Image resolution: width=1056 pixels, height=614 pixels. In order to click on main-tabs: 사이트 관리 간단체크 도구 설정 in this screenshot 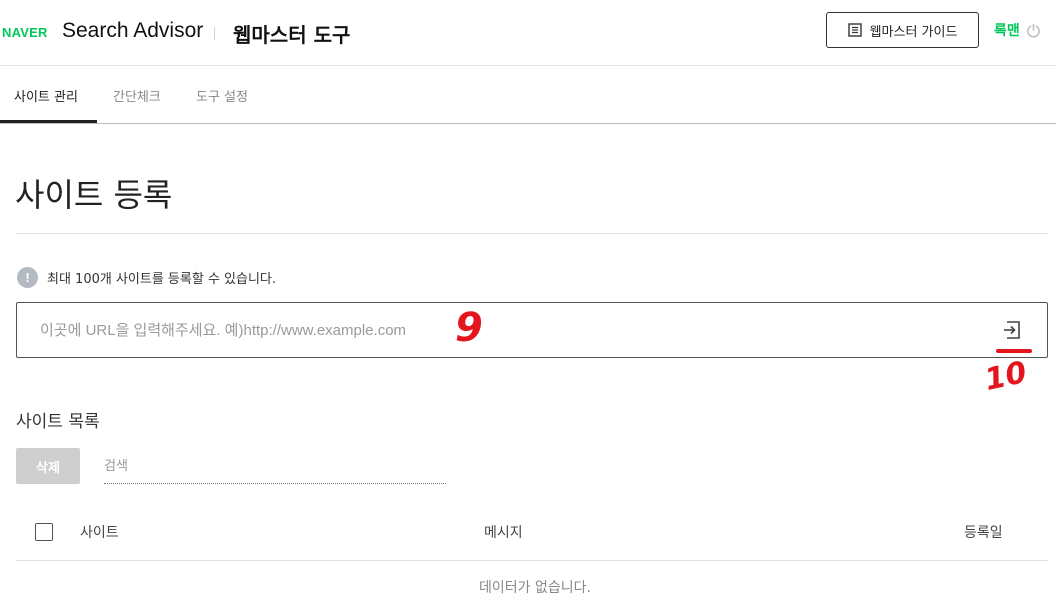, I will do `click(528, 95)`.